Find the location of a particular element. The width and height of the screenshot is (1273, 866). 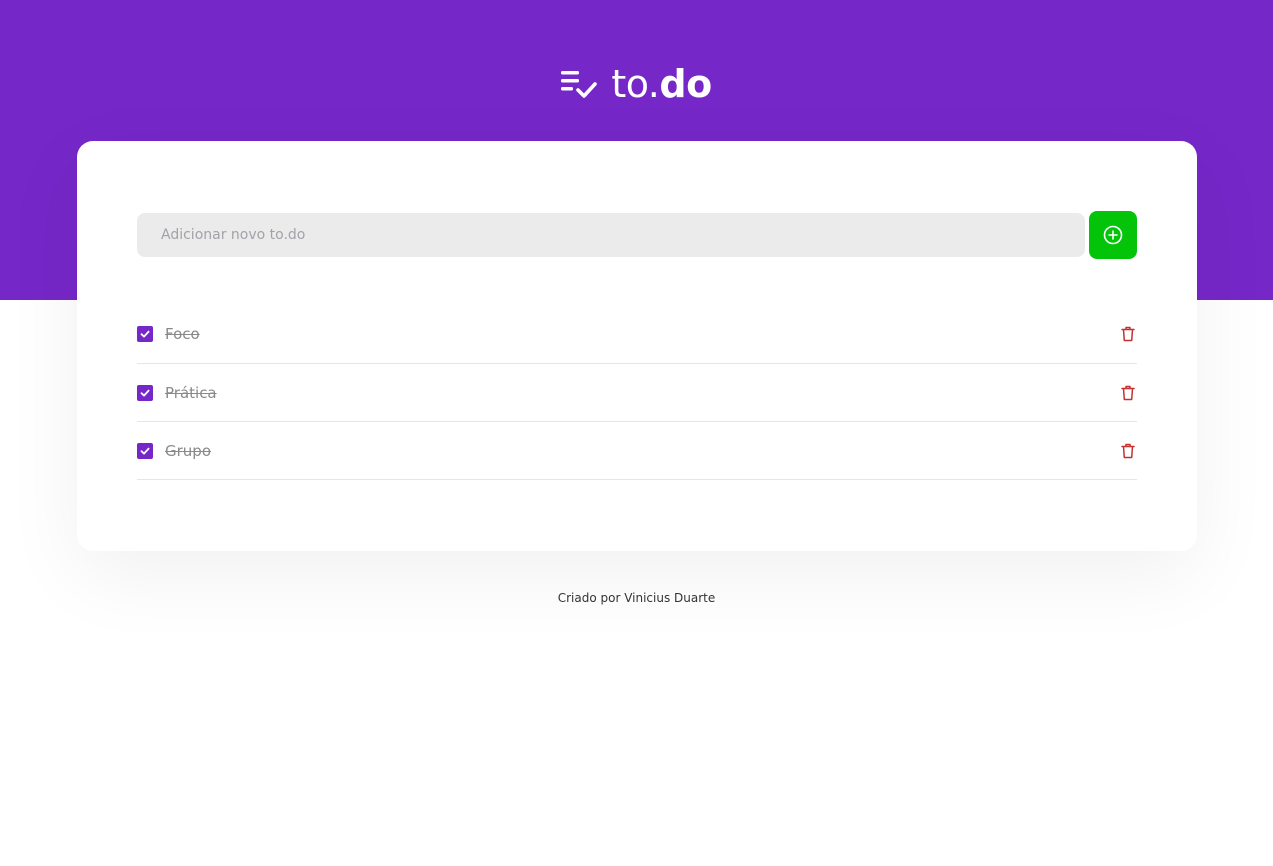

logo-text: to.do is located at coordinates (661, 84).